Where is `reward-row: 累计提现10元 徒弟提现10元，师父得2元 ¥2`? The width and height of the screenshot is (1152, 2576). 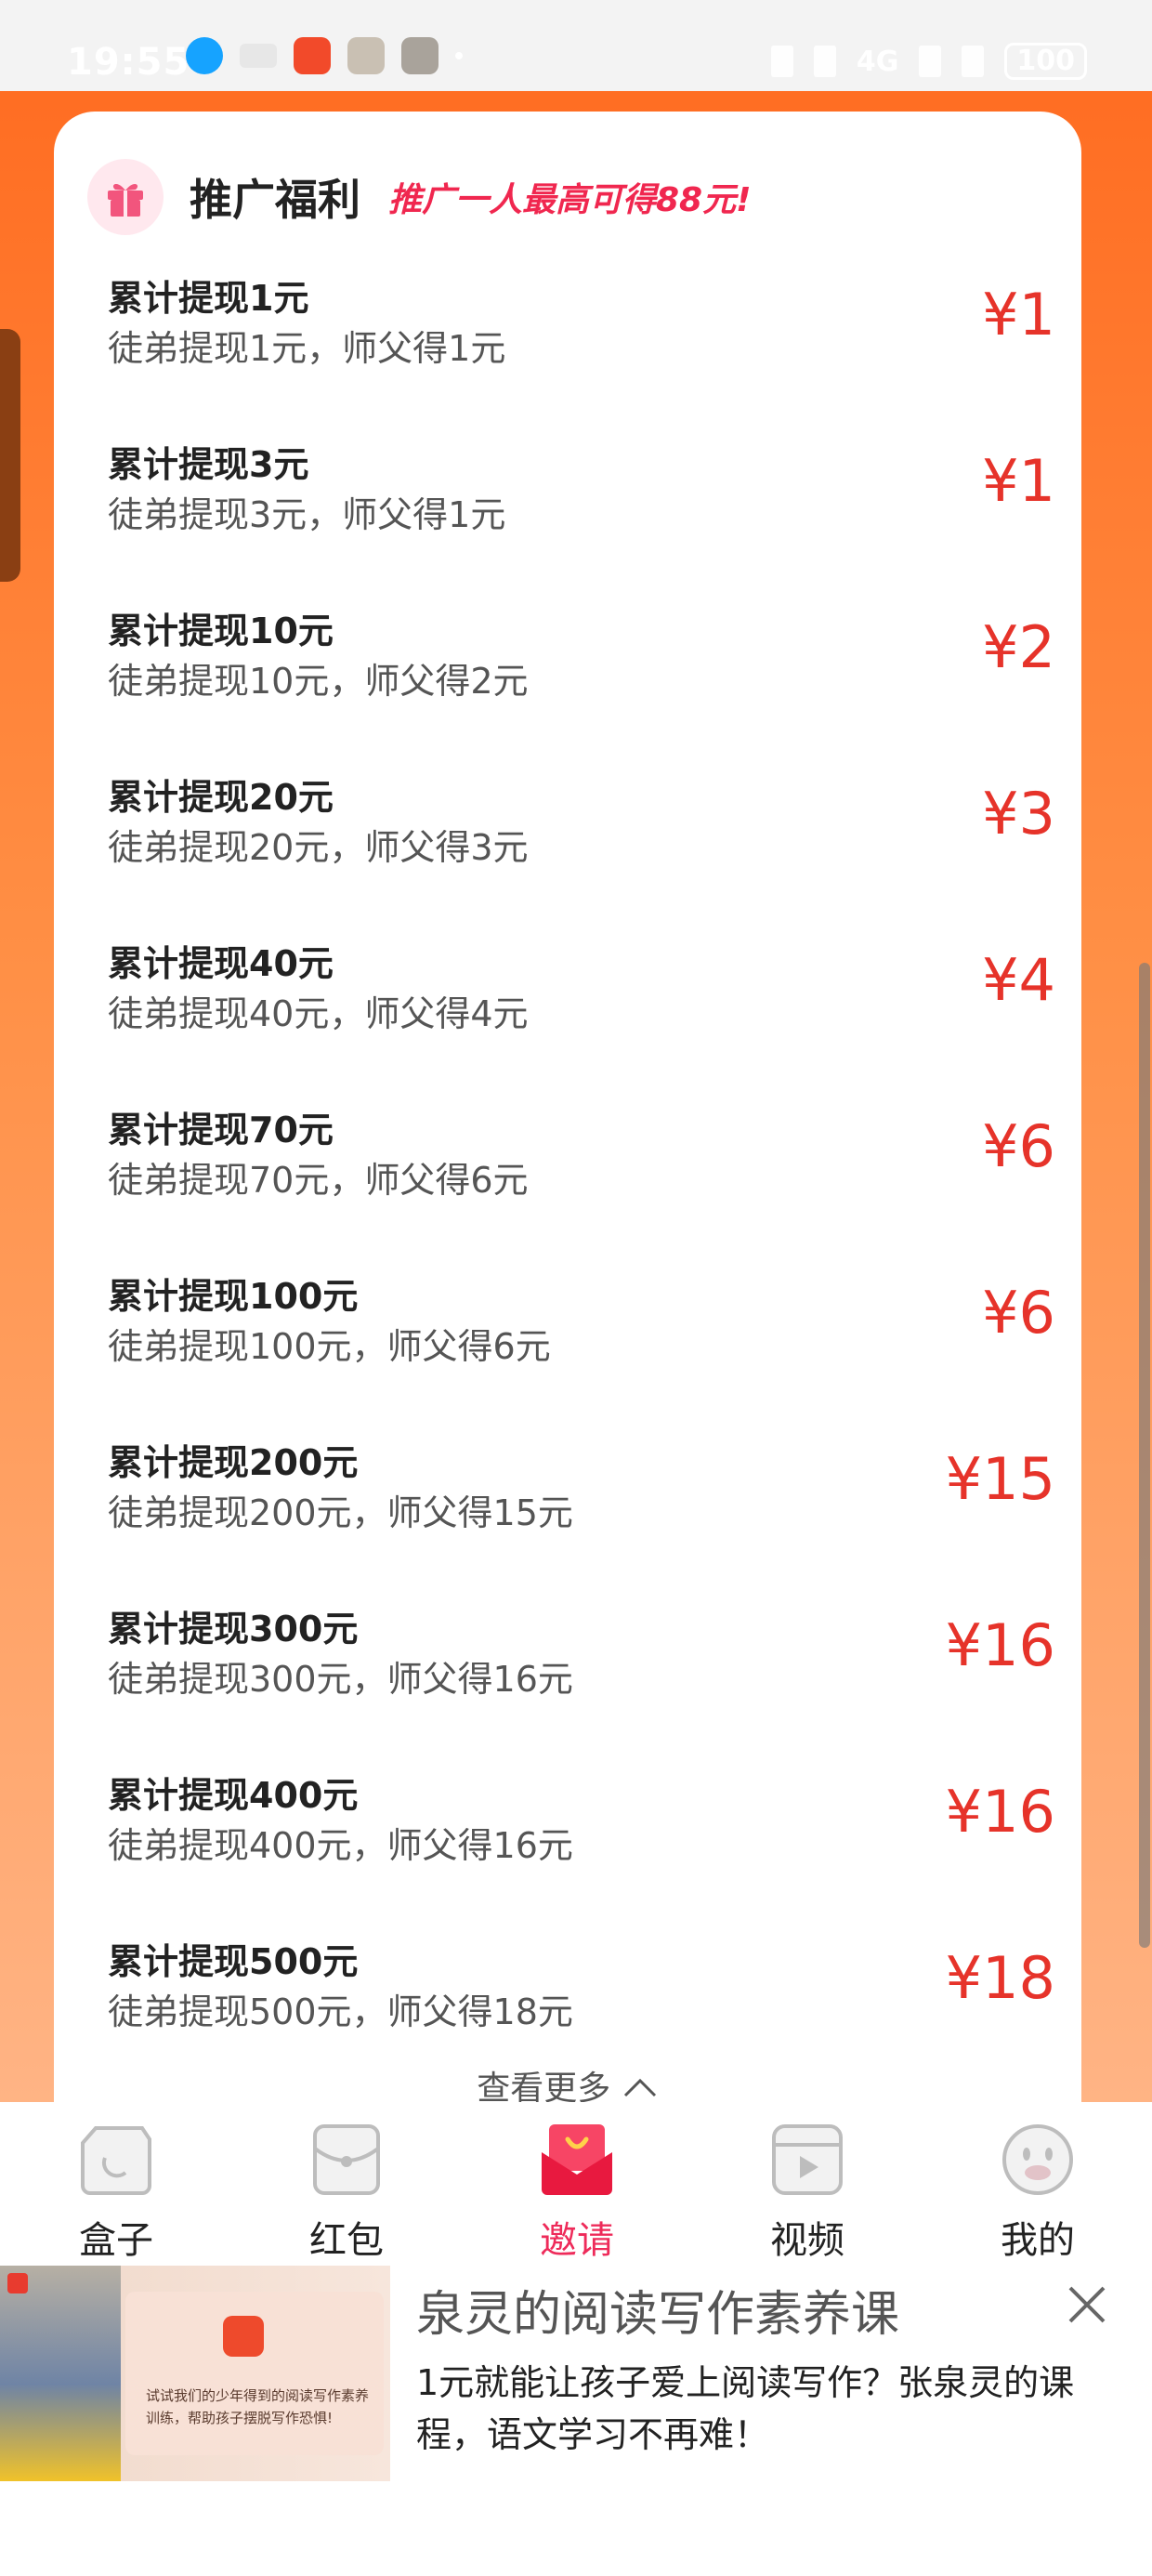 reward-row: 累计提现10元 徒弟提现10元，师父得2元 ¥2 is located at coordinates (581, 685).